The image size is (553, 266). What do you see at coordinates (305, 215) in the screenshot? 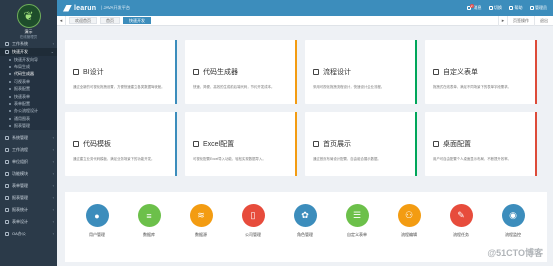
I see `role-icon: ✿` at bounding box center [305, 215].